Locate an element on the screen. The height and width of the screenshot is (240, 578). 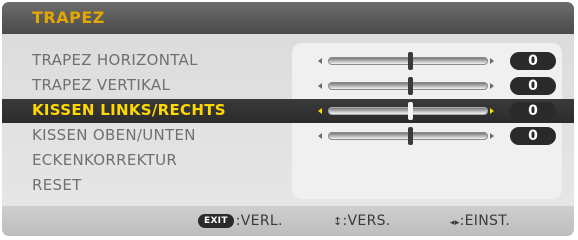
menu-item-label: TRAPEZ HORIZONTAL is located at coordinates (115, 60).